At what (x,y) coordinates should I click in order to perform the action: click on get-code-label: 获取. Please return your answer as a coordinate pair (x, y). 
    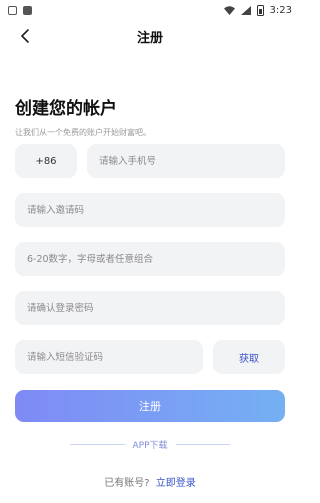
    Looking at the image, I should click on (249, 359).